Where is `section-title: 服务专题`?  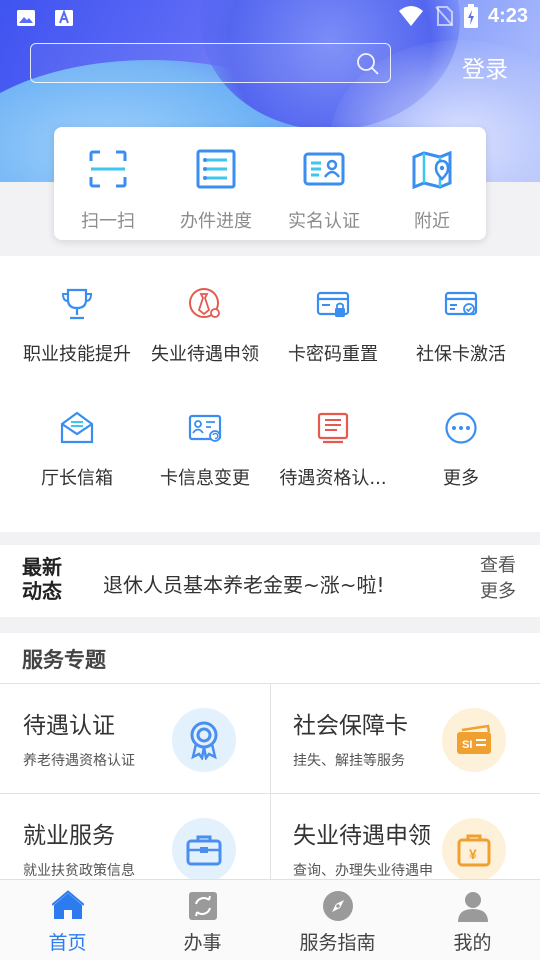 section-title: 服务专题 is located at coordinates (64, 660).